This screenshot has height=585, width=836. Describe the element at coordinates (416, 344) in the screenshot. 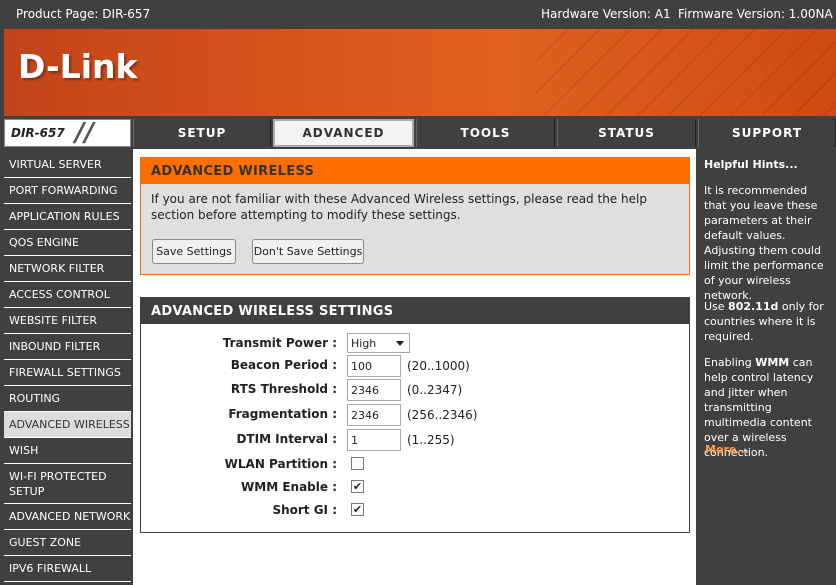

I see `transmit-power-row: Transmit Power : High` at that location.